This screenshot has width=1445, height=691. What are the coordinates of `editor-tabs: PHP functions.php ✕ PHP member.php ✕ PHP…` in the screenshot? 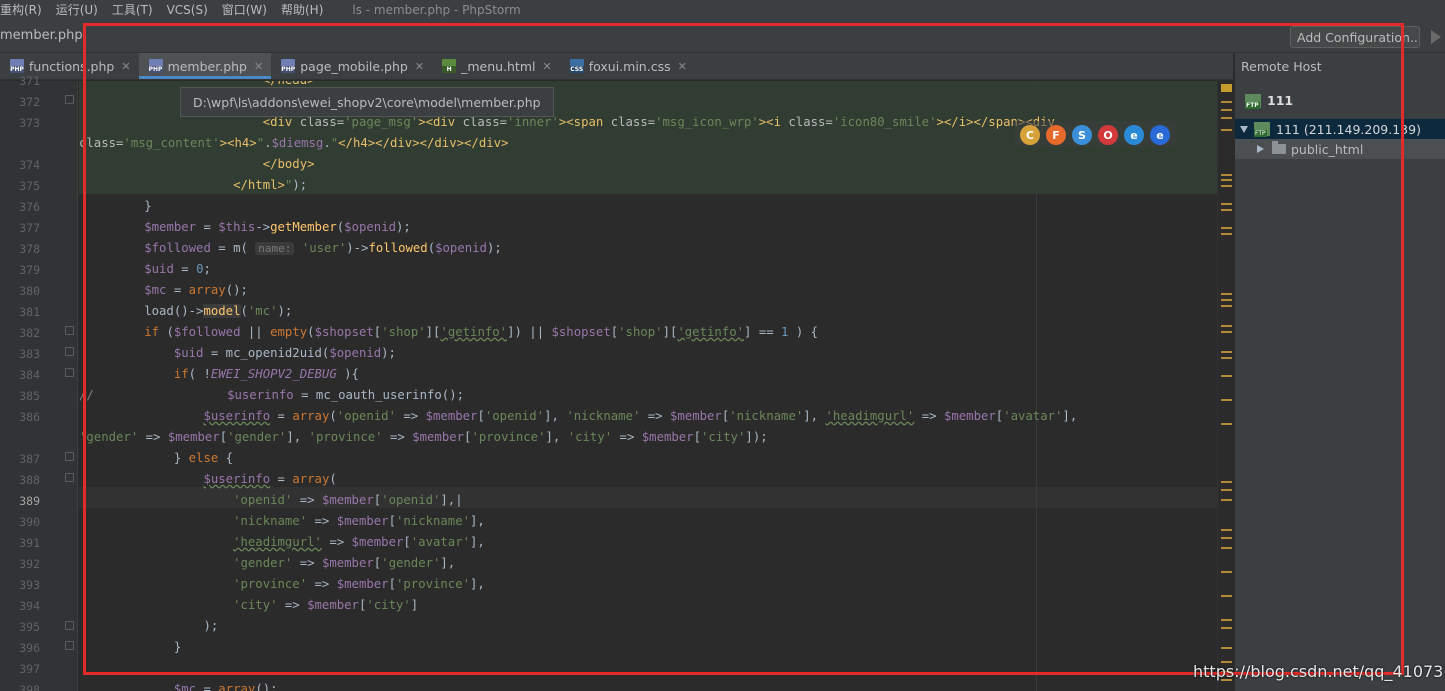 It's located at (616, 66).